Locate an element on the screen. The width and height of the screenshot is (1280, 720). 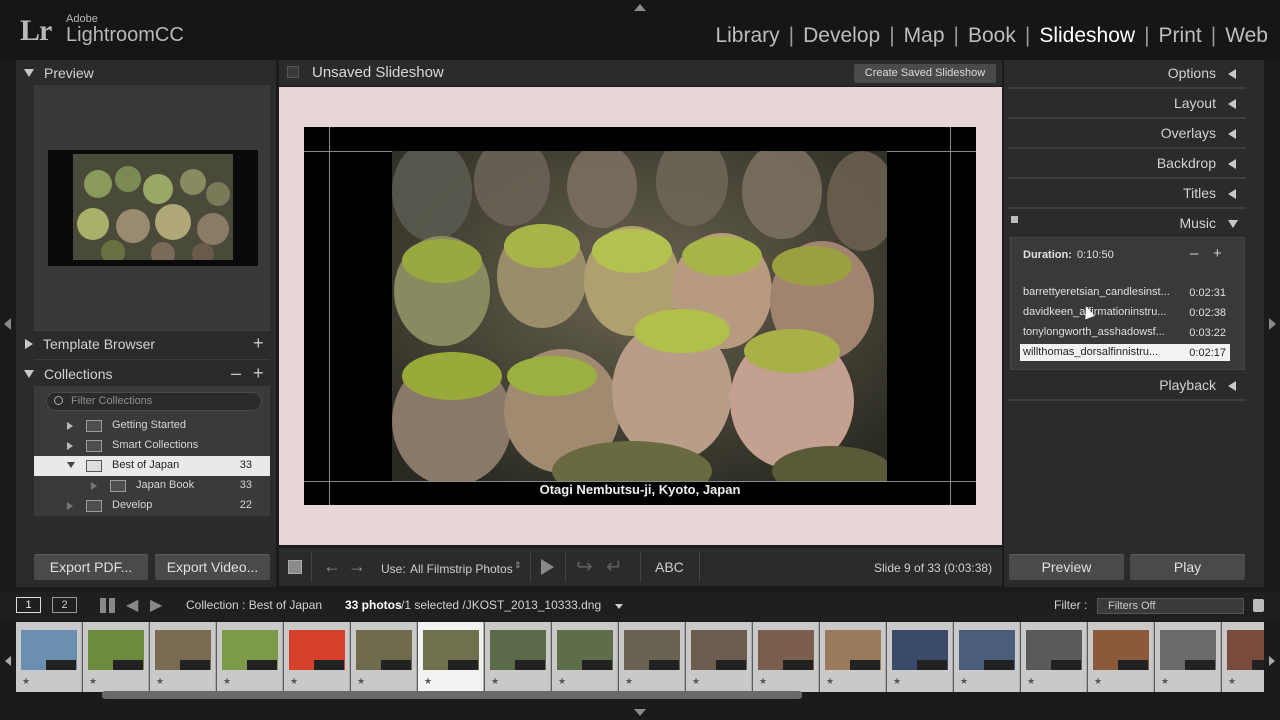
preview-button: Preview is located at coordinates (1066, 567).